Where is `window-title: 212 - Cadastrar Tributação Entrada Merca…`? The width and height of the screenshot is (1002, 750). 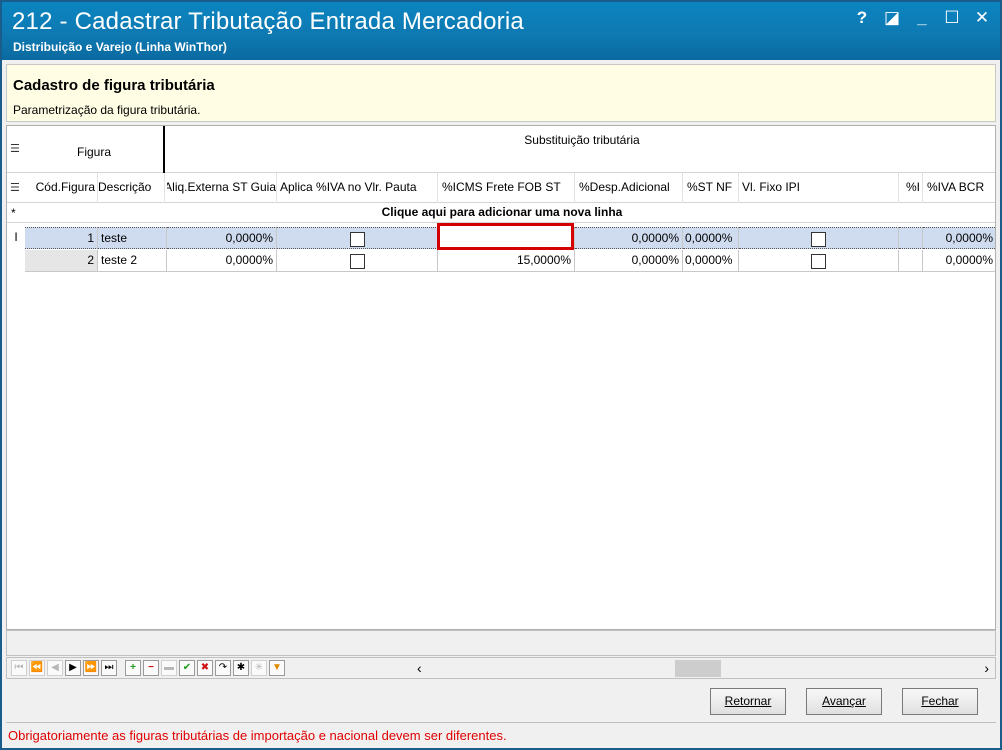
window-title: 212 - Cadastrar Tributação Entrada Merca… is located at coordinates (268, 21).